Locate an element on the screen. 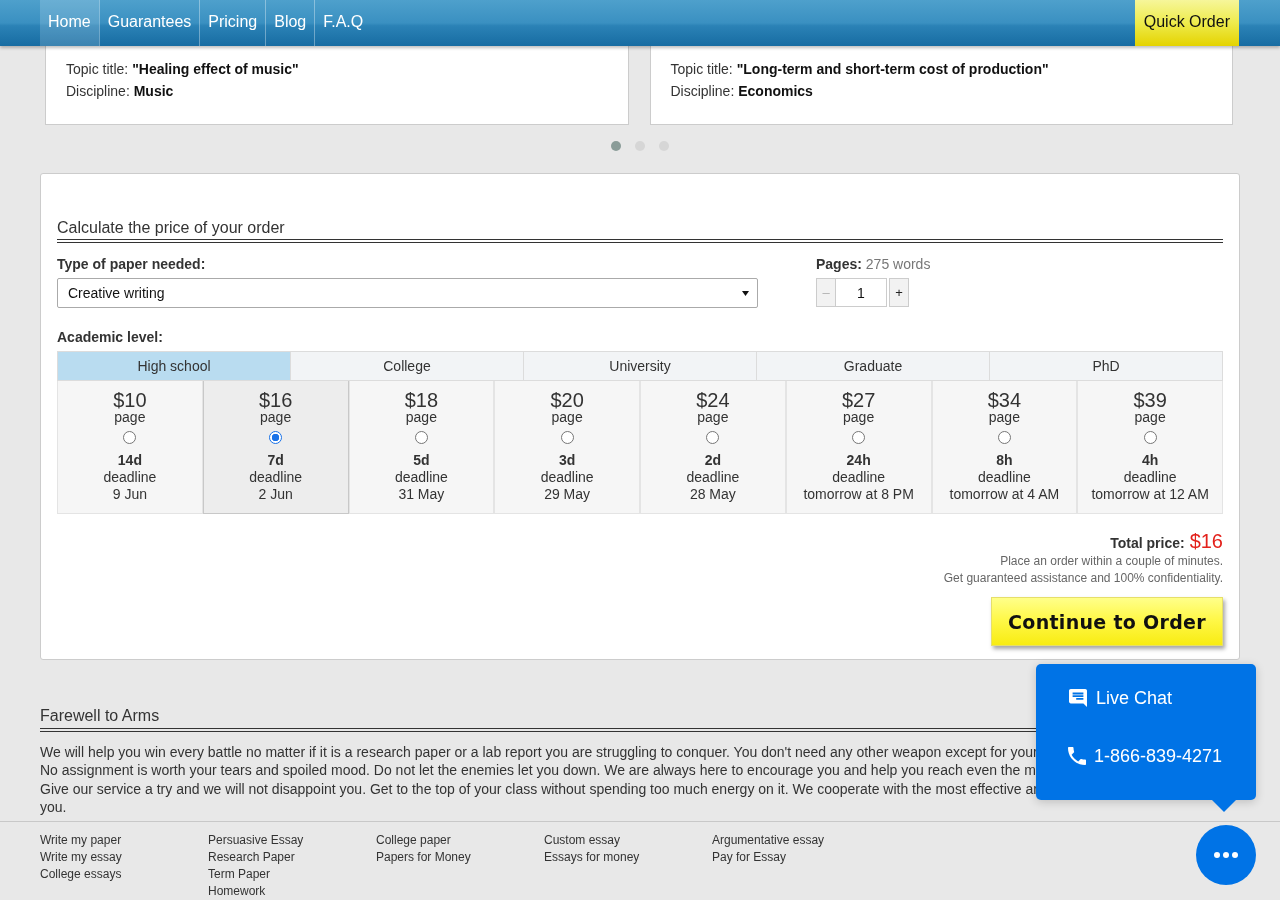 The height and width of the screenshot is (900, 1280). level-tab: College is located at coordinates (407, 366).